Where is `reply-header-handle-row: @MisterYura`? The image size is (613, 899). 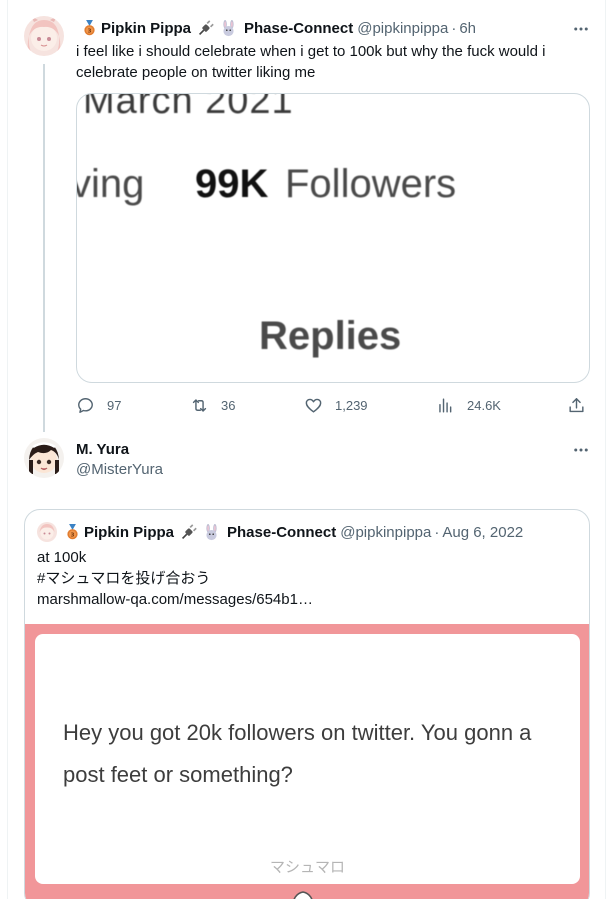
reply-header-handle-row: @MisterYura is located at coordinates (119, 469).